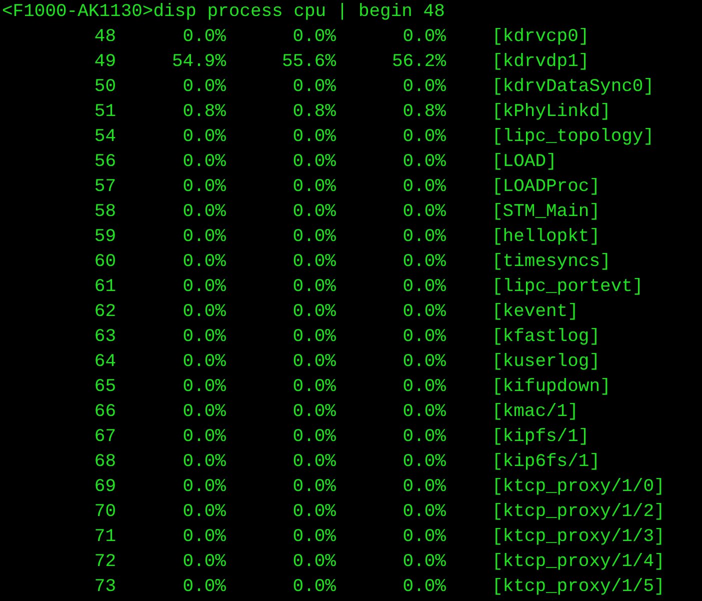  I want to click on table-cell-text: 61, so click(104, 287).